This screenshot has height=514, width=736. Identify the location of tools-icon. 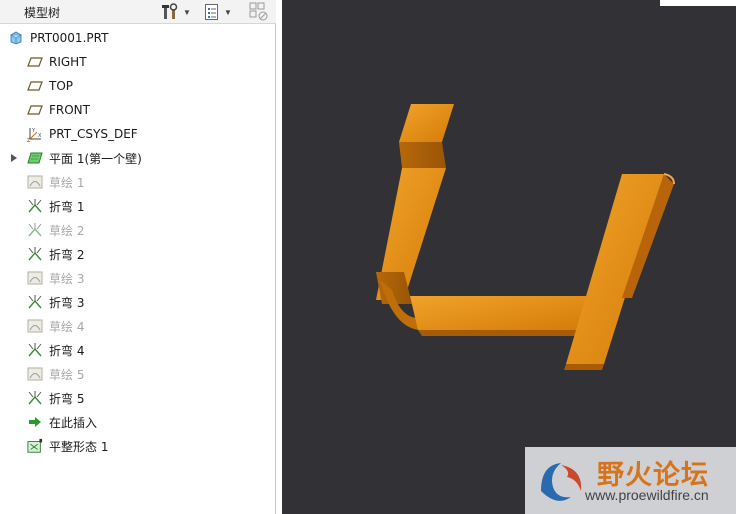
(170, 11).